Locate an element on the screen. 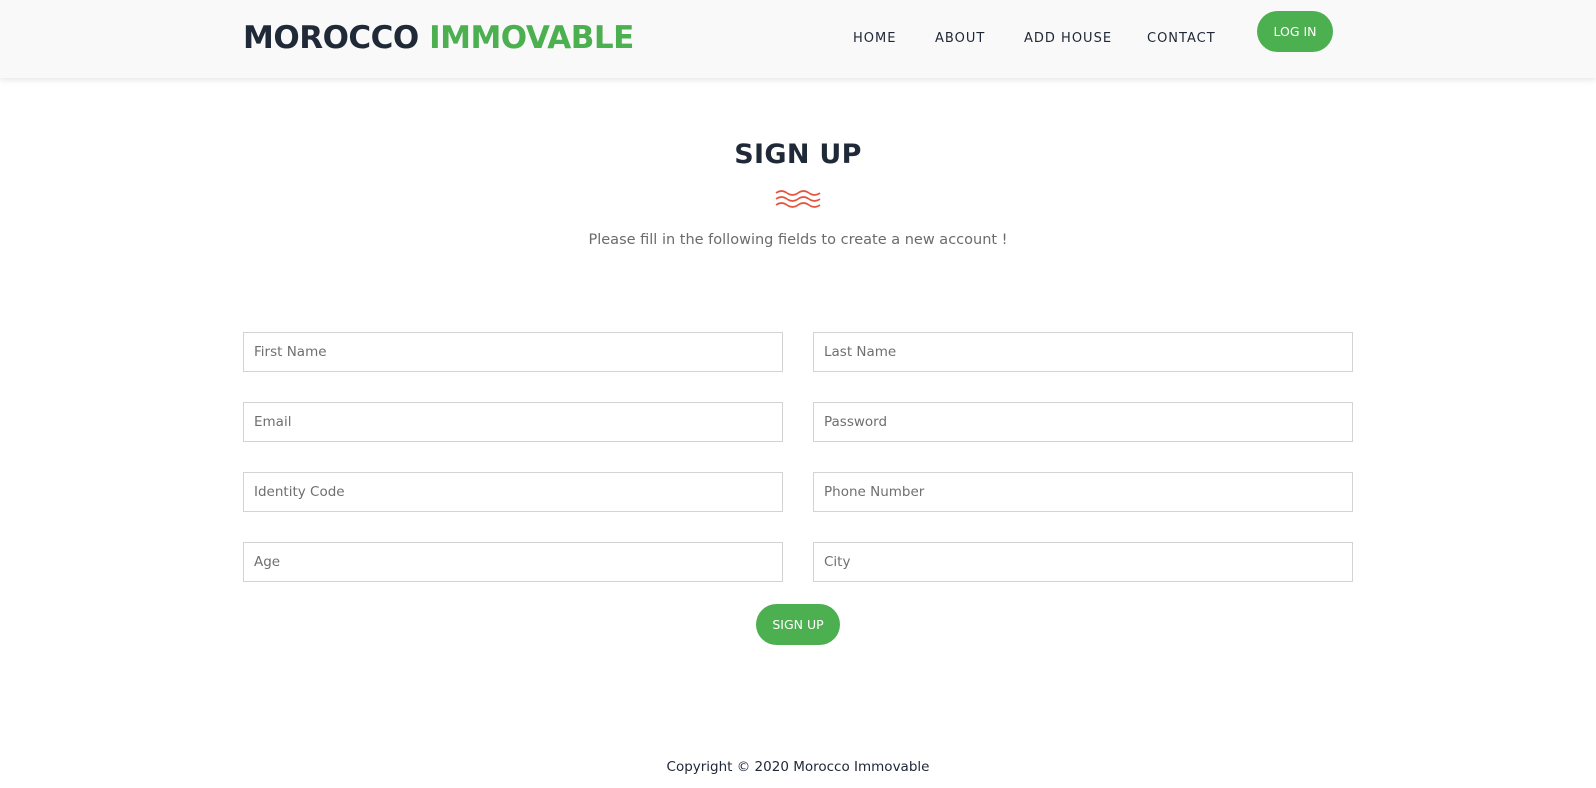 The image size is (1596, 788). nav-add-house-link: ADD HOUSE is located at coordinates (1068, 39).